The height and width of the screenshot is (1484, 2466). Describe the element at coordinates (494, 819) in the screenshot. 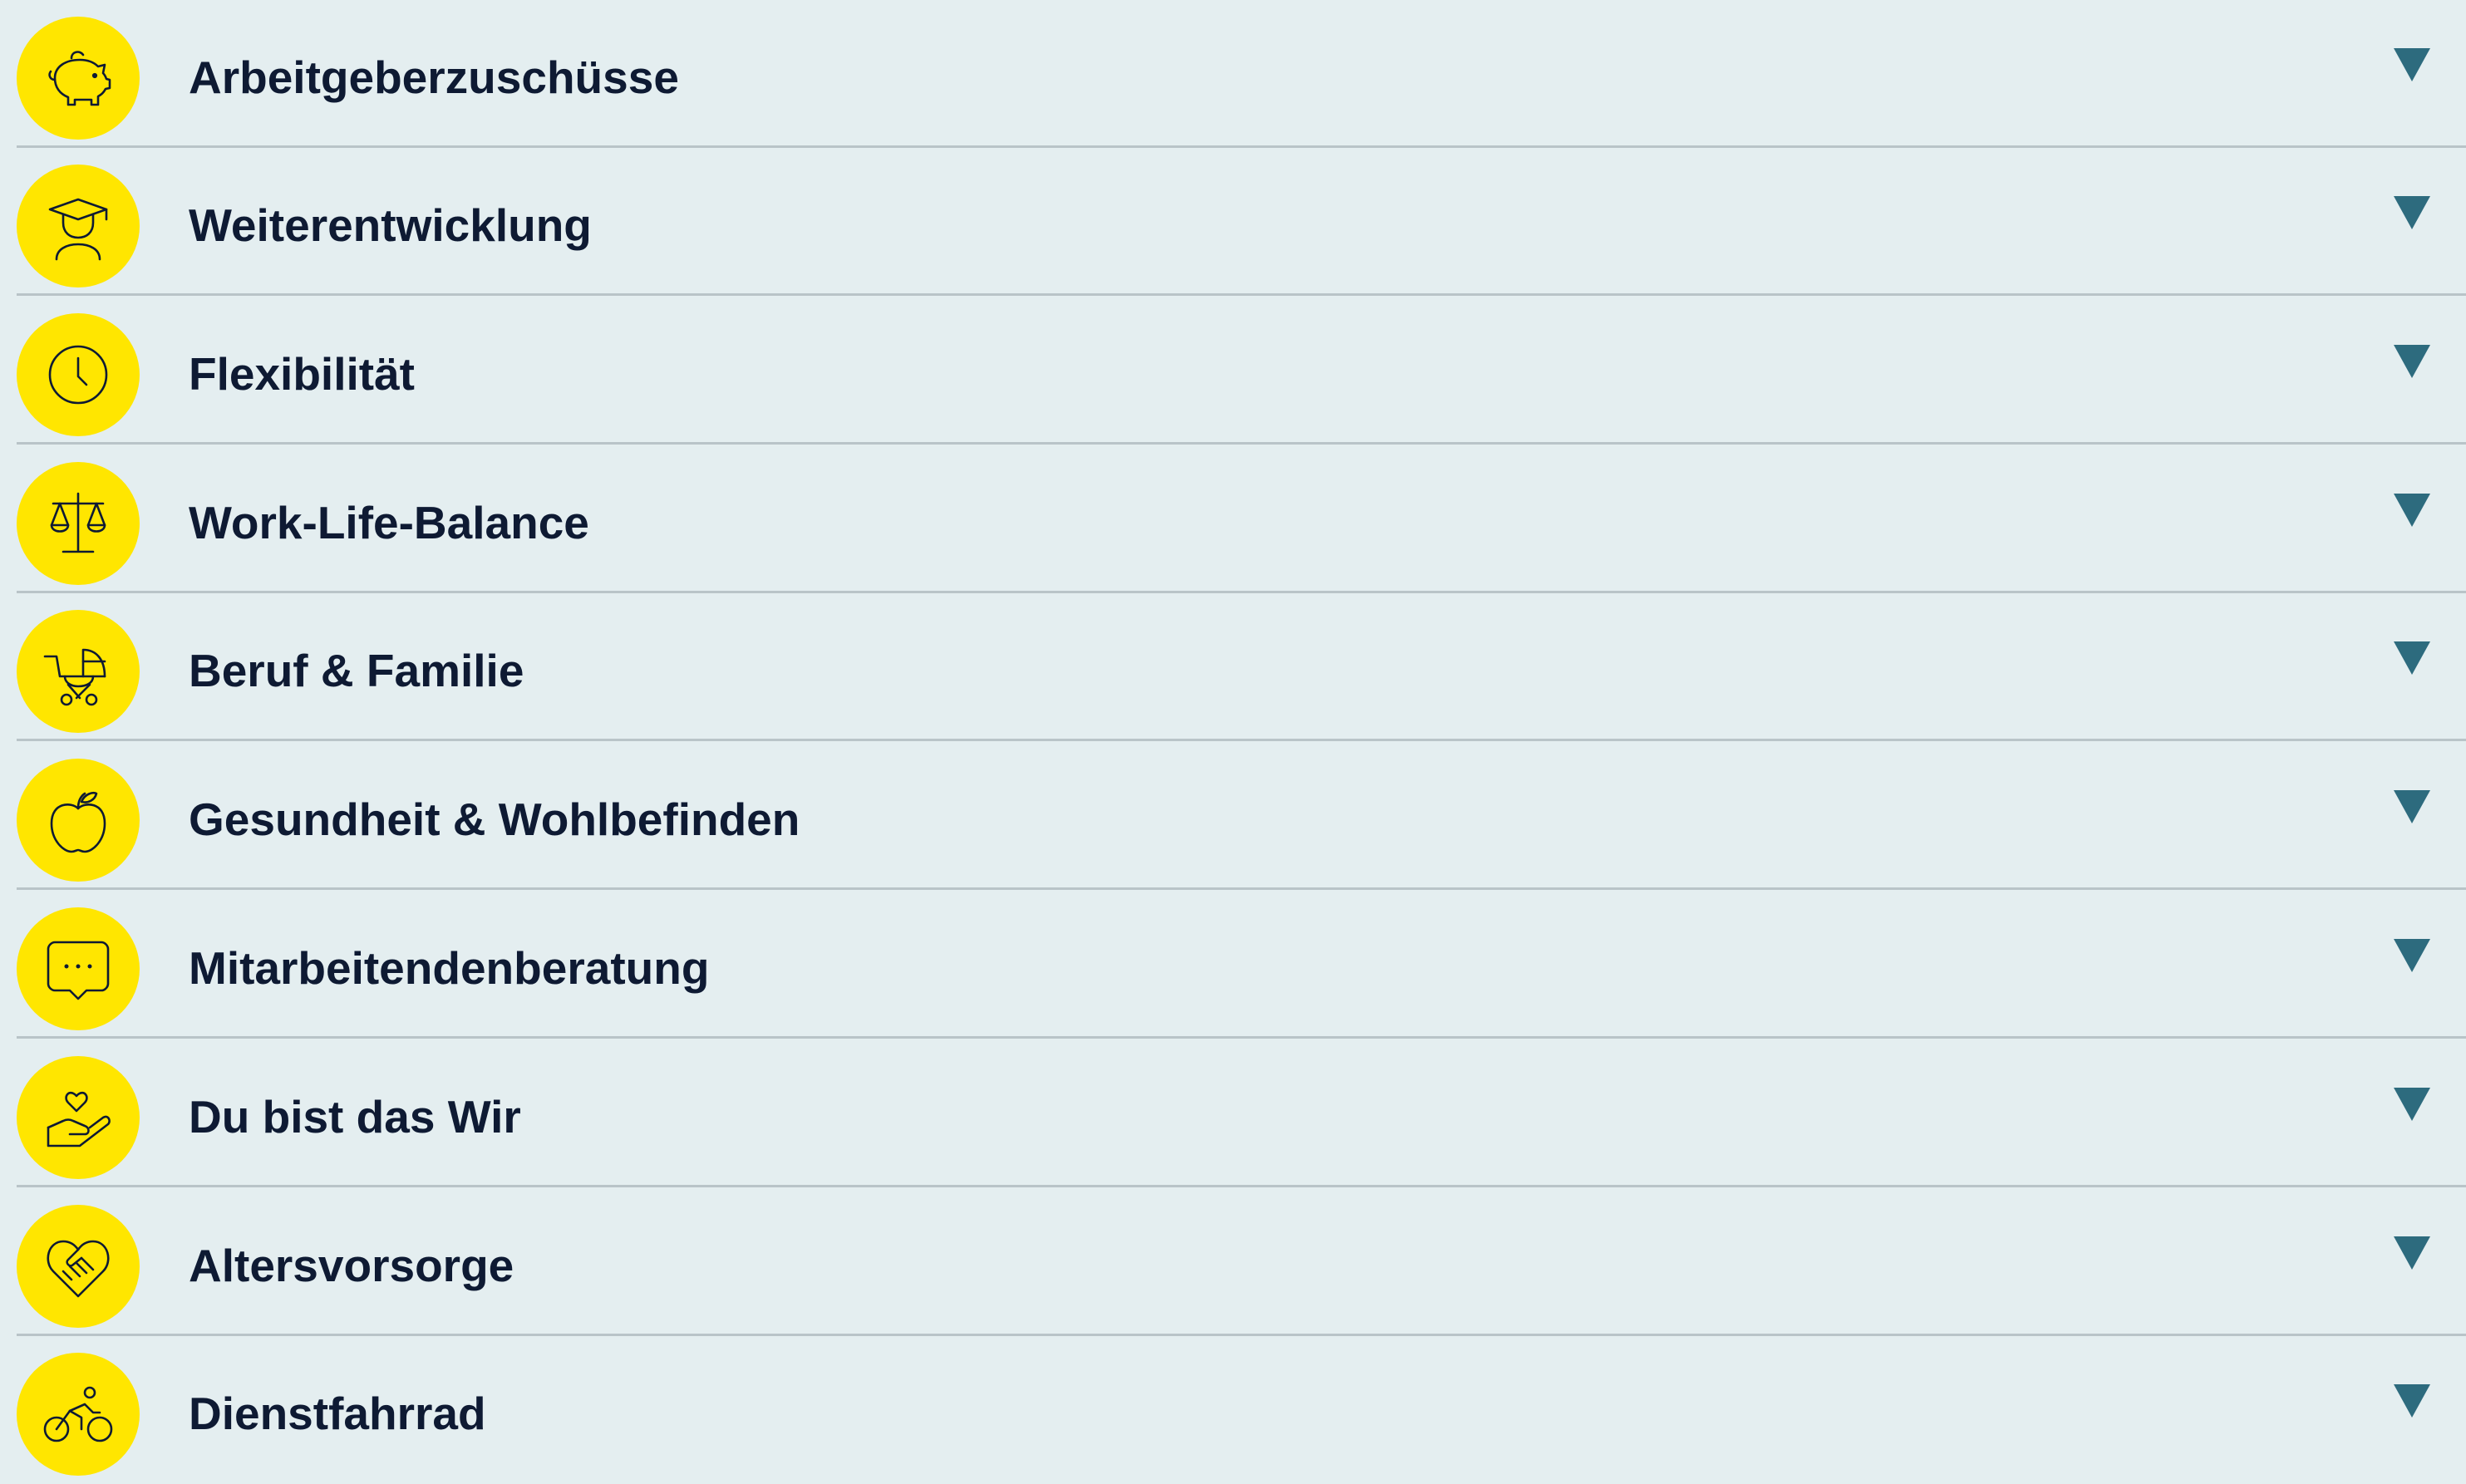

I see `accordion-item-label: Gesundheit & Wohlbefinden` at that location.